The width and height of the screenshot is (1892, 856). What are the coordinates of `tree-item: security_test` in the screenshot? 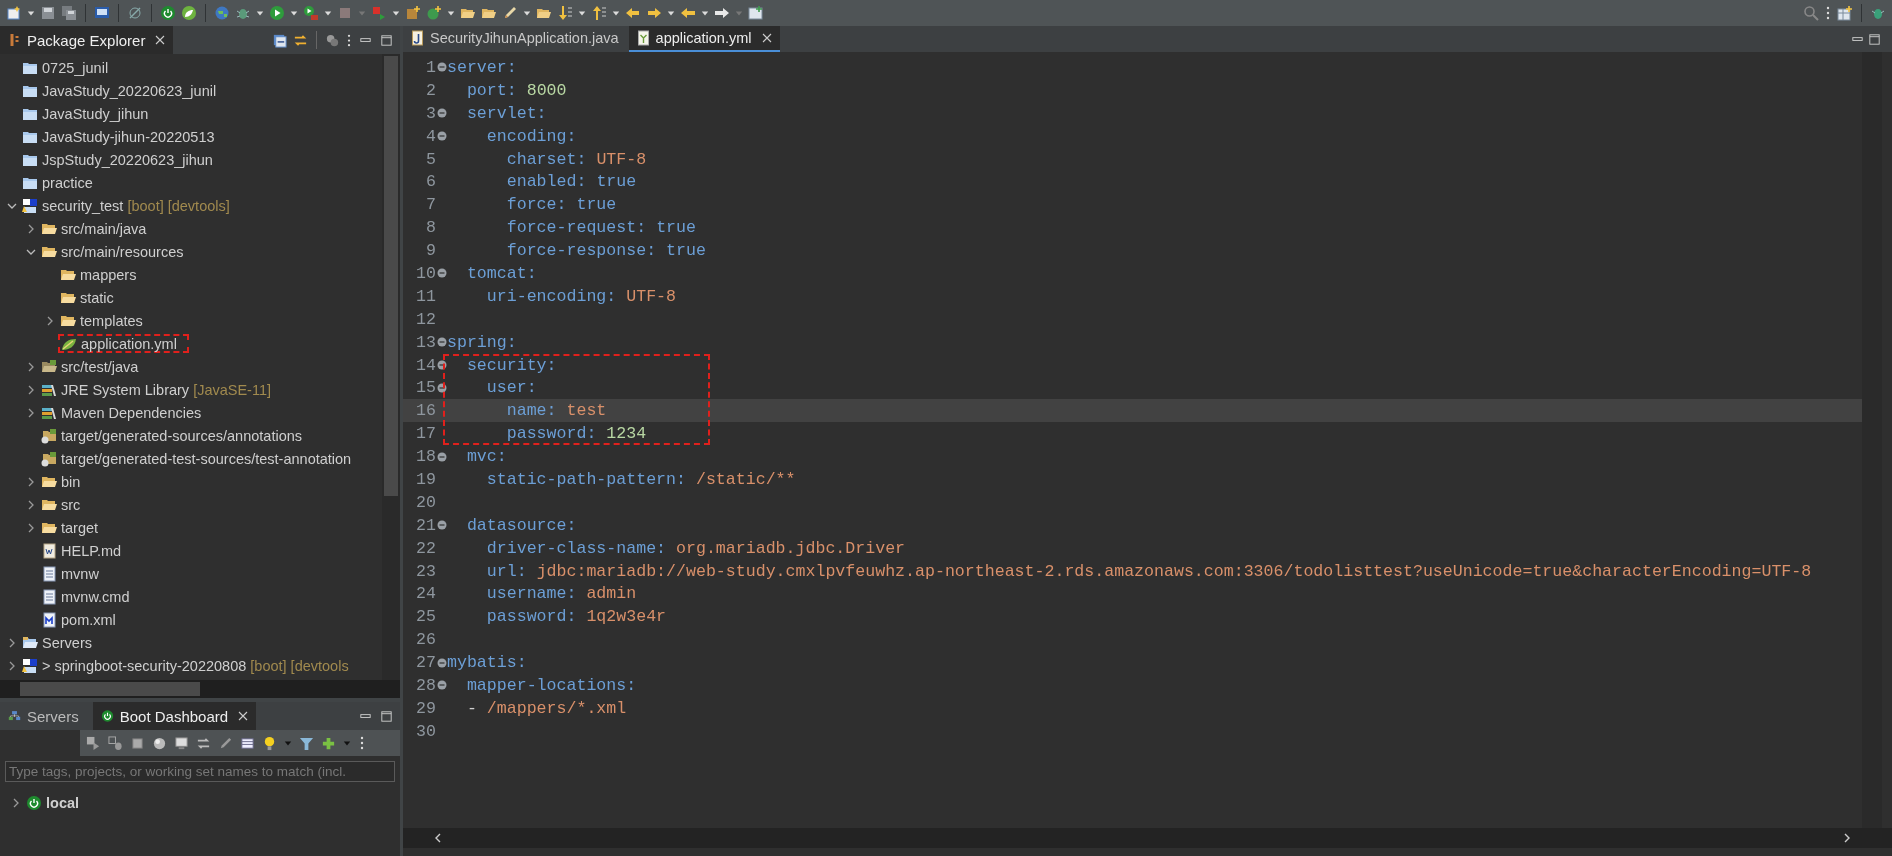 It's located at (83, 205).